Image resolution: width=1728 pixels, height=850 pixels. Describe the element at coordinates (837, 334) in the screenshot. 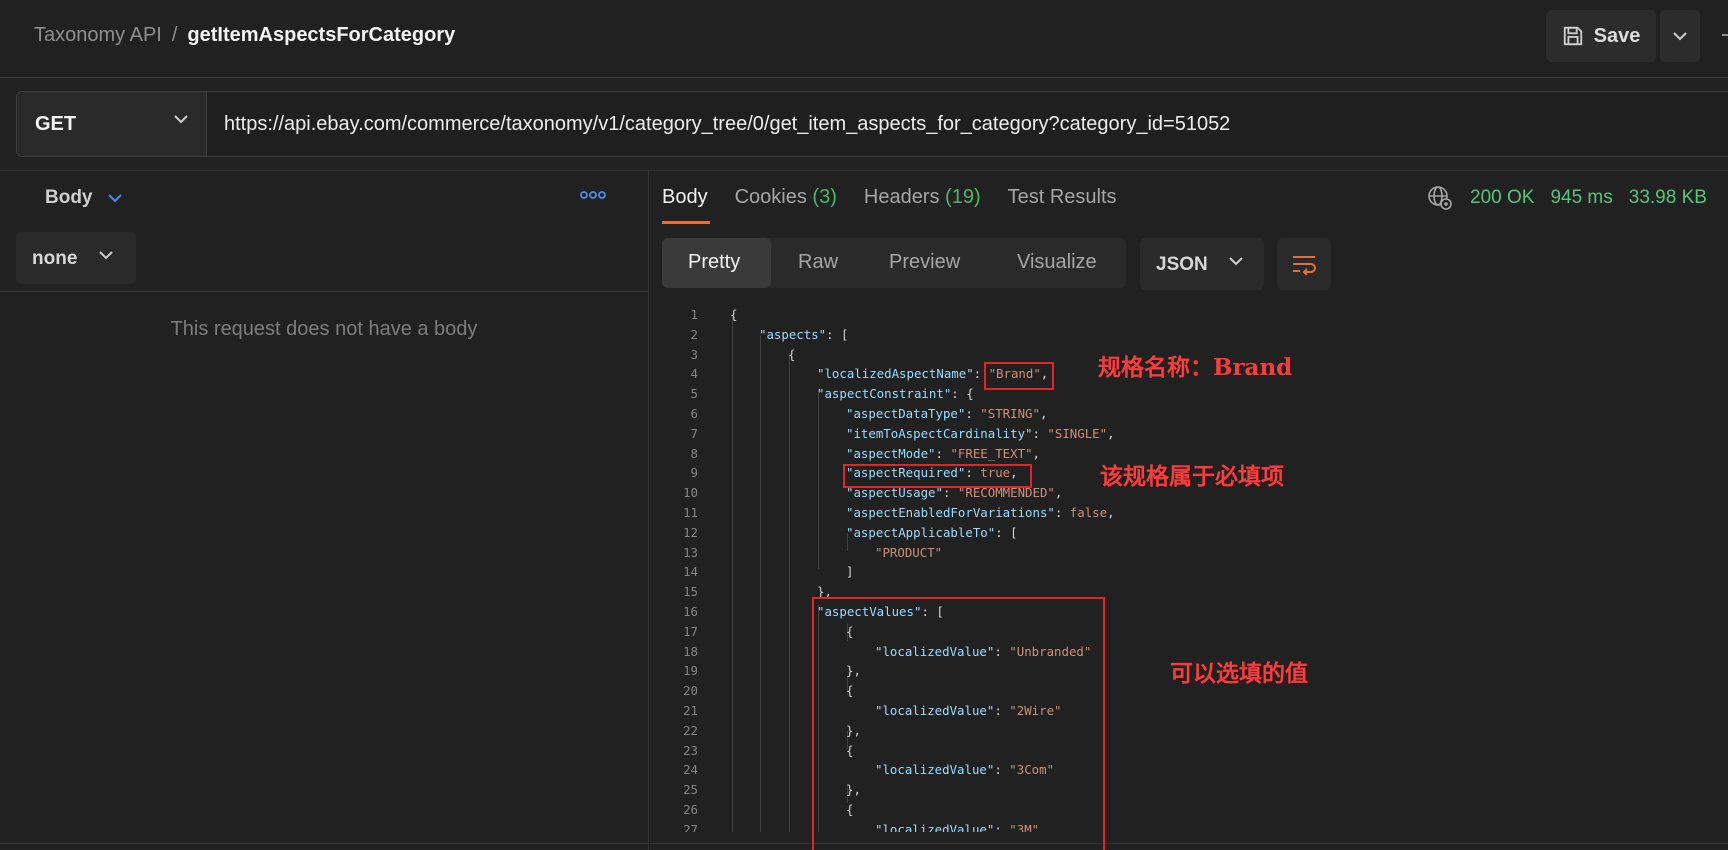

I see `code-token: : [` at that location.